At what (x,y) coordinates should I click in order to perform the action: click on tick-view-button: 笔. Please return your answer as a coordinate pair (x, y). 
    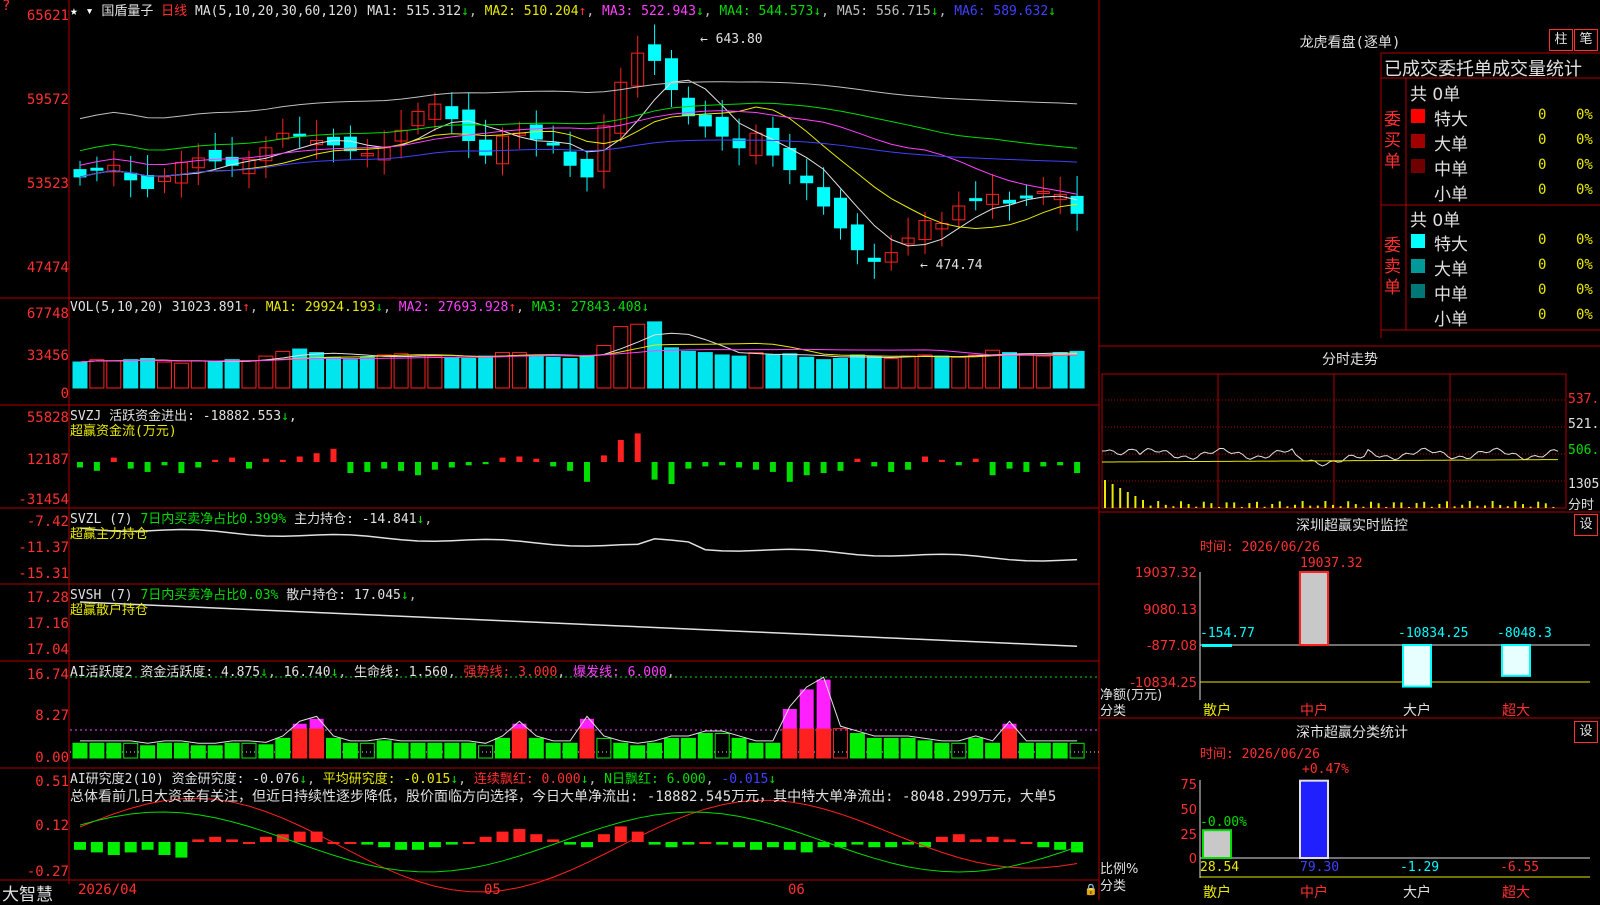
    Looking at the image, I should click on (1586, 40).